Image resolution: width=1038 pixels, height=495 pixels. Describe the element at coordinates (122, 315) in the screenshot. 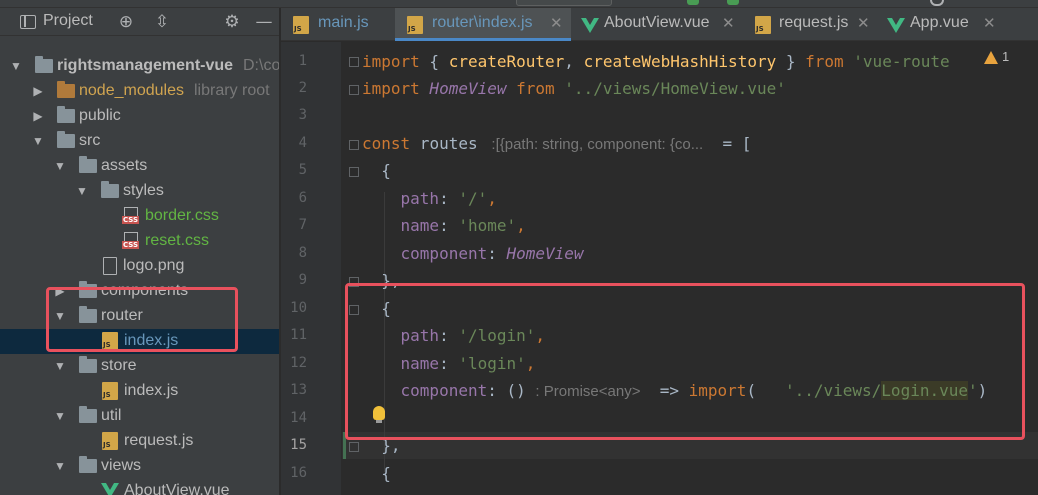

I see `tree-item-label: router` at that location.